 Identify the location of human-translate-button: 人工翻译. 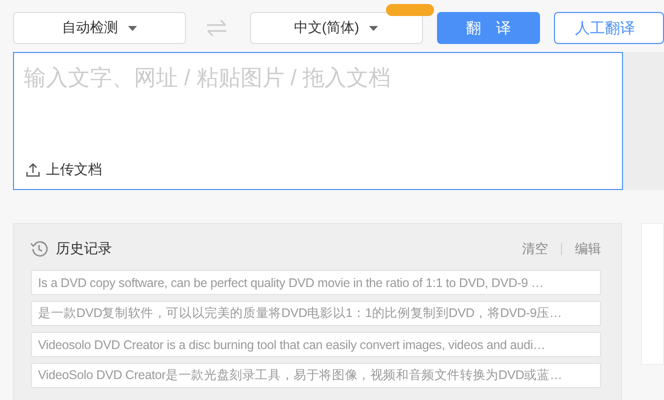
(609, 28).